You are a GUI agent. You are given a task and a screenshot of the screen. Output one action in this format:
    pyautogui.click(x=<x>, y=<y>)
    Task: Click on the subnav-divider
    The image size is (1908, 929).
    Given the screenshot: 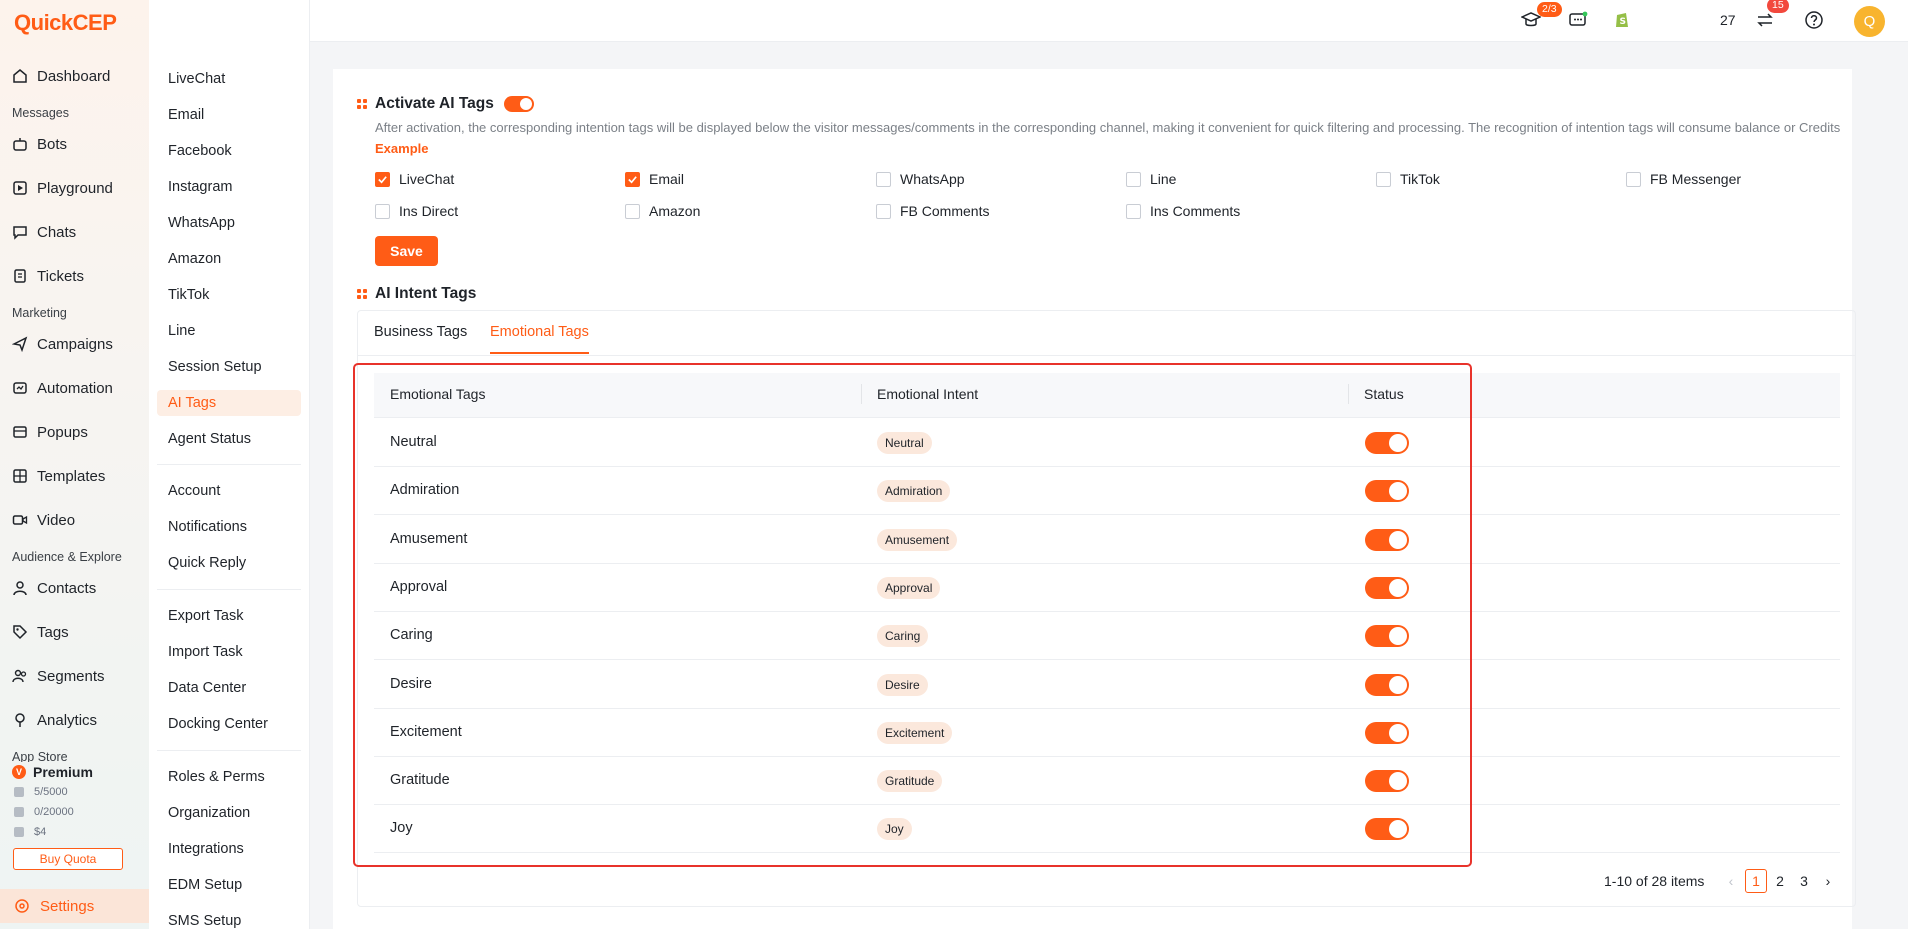 What is the action you would take?
    pyautogui.click(x=229, y=464)
    